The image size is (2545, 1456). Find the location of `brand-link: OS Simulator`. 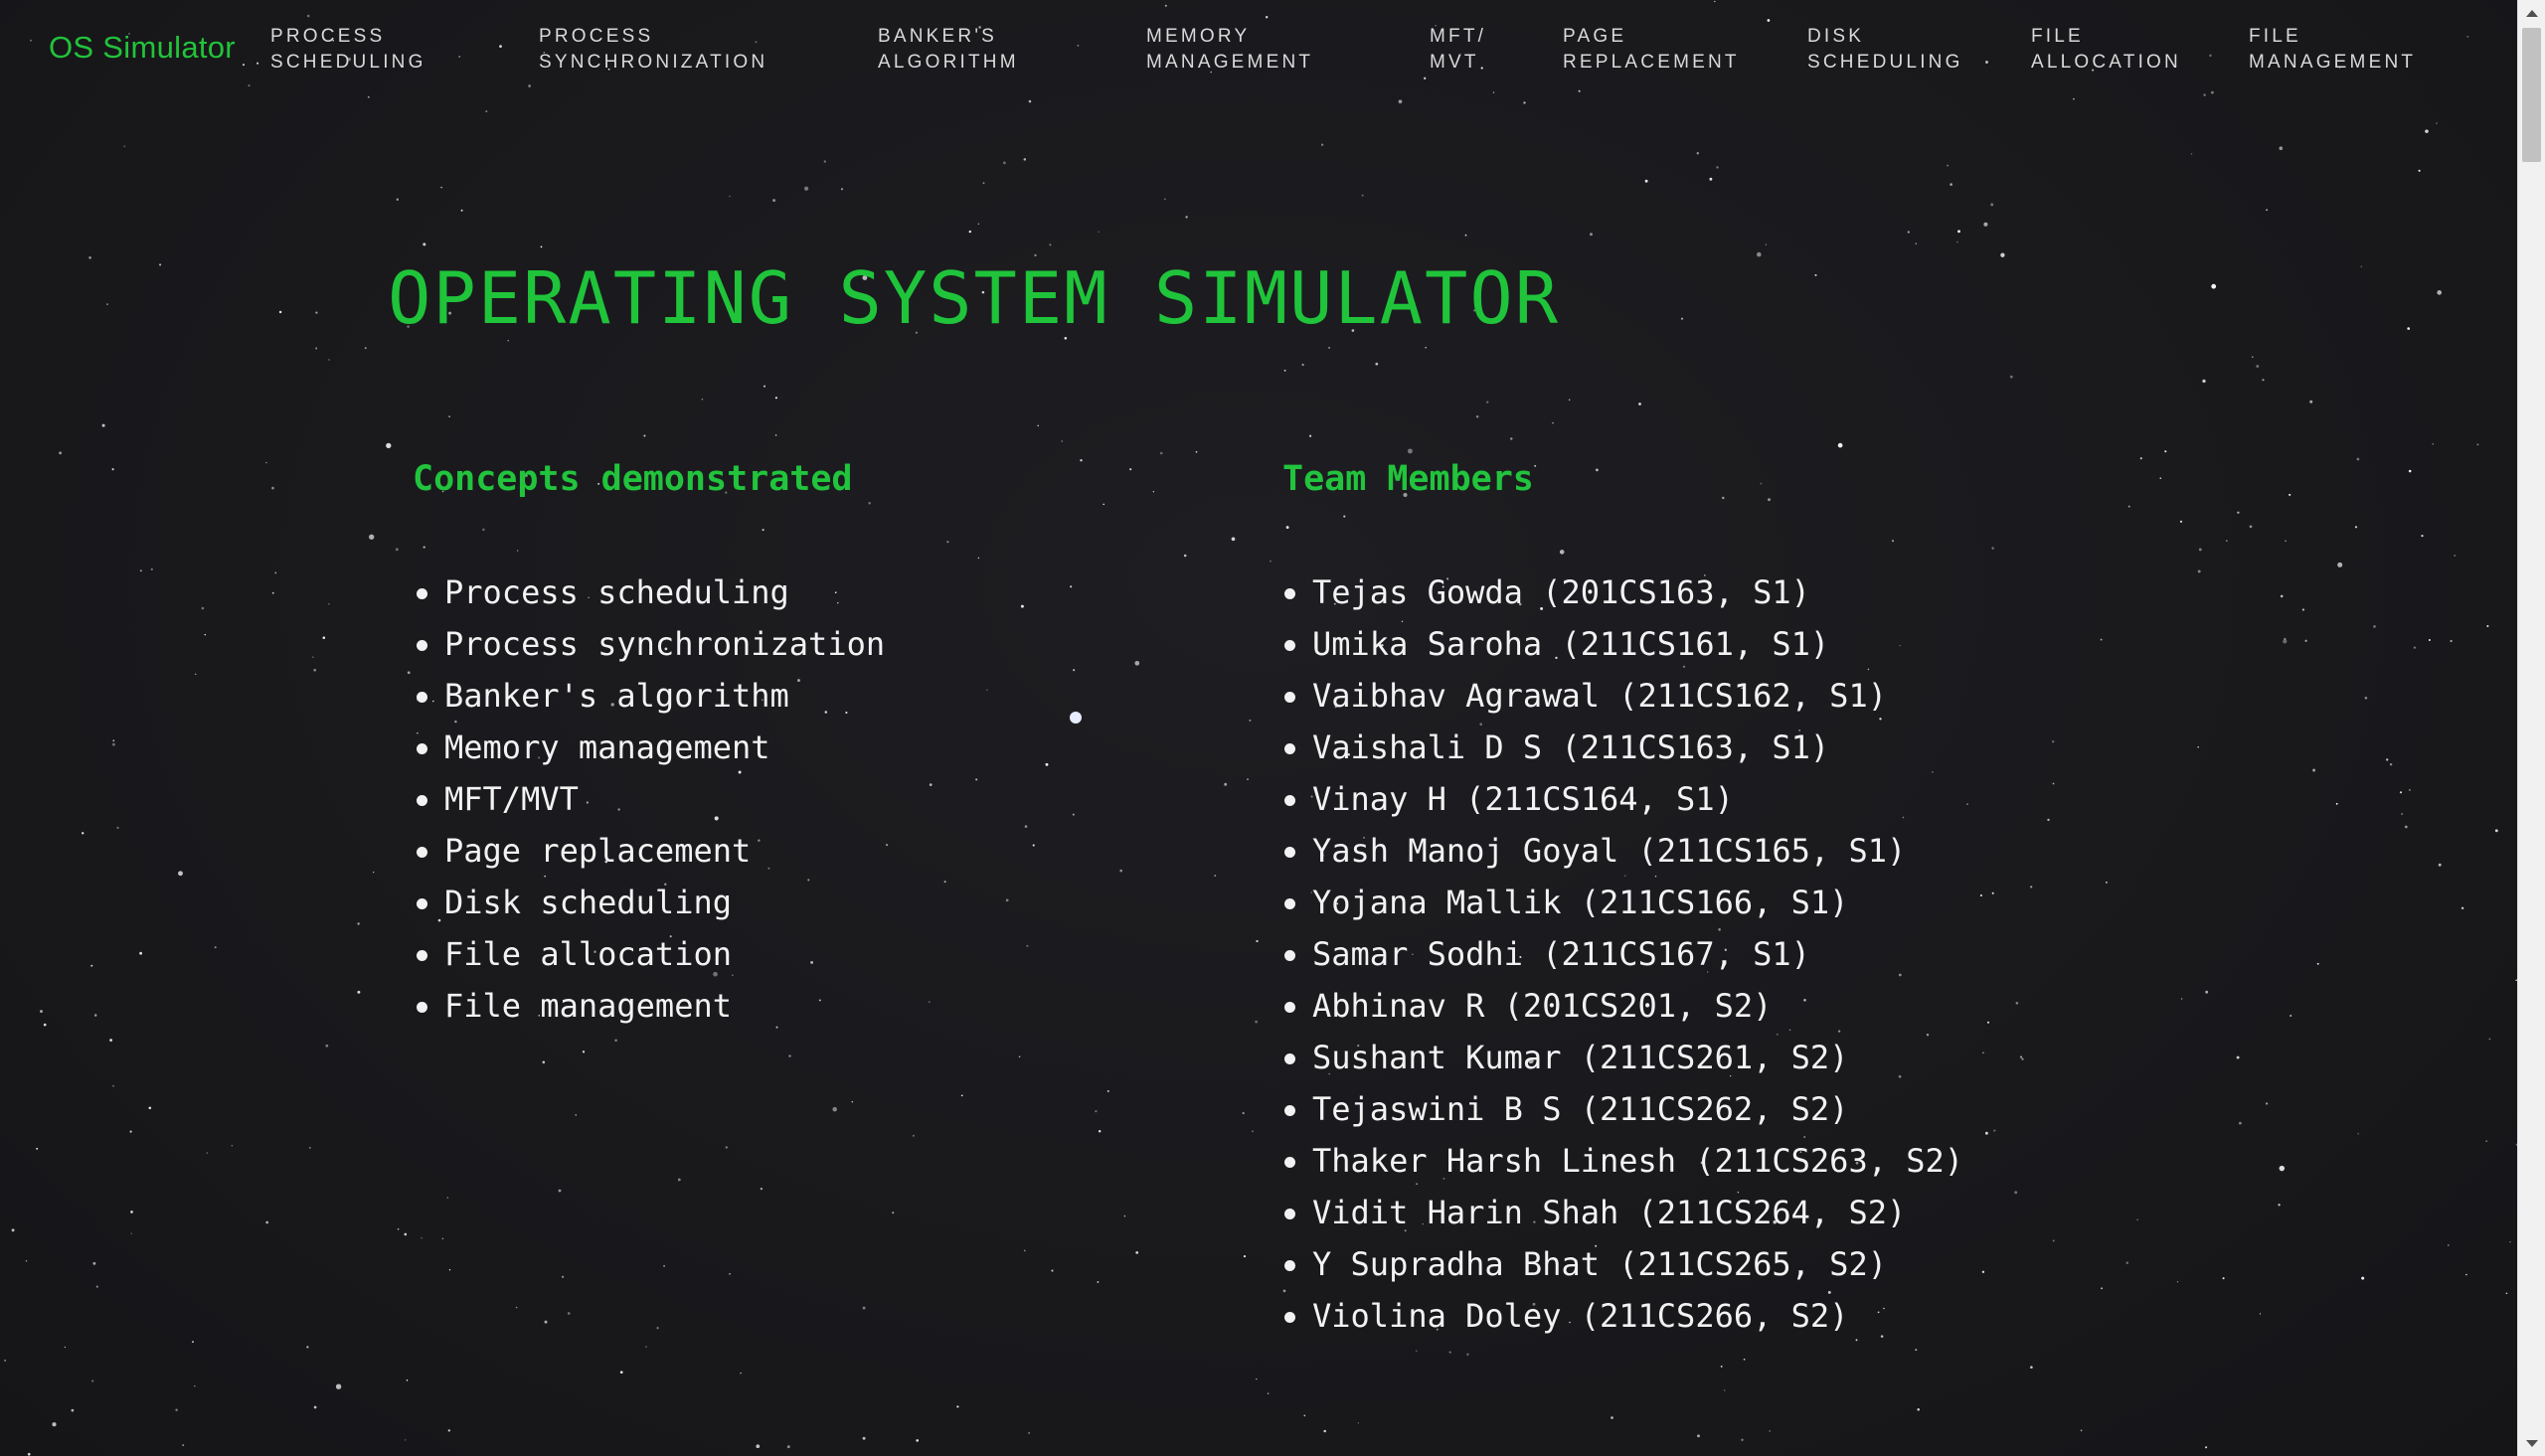

brand-link: OS Simulator is located at coordinates (142, 48).